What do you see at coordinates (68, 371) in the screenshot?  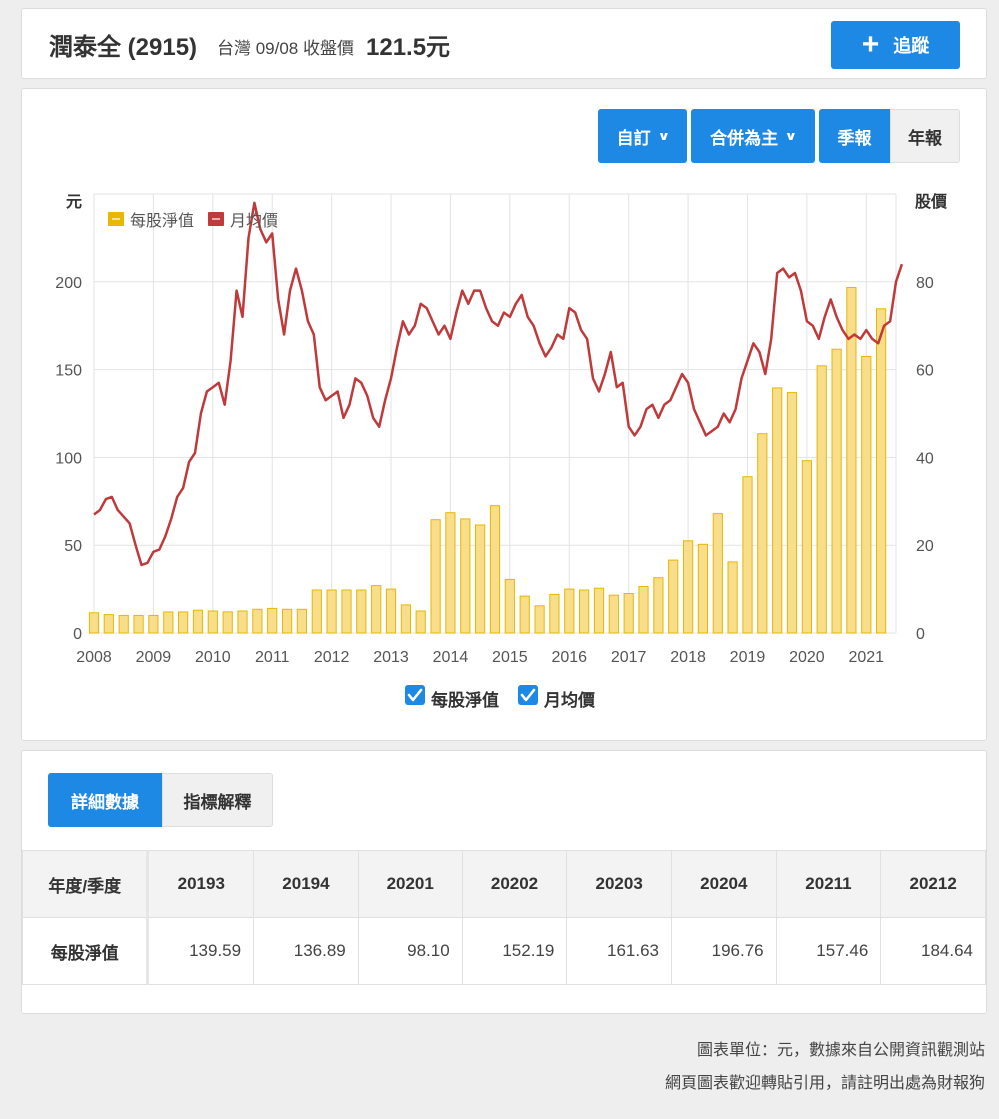 I see `left-axis-tick-label: 150` at bounding box center [68, 371].